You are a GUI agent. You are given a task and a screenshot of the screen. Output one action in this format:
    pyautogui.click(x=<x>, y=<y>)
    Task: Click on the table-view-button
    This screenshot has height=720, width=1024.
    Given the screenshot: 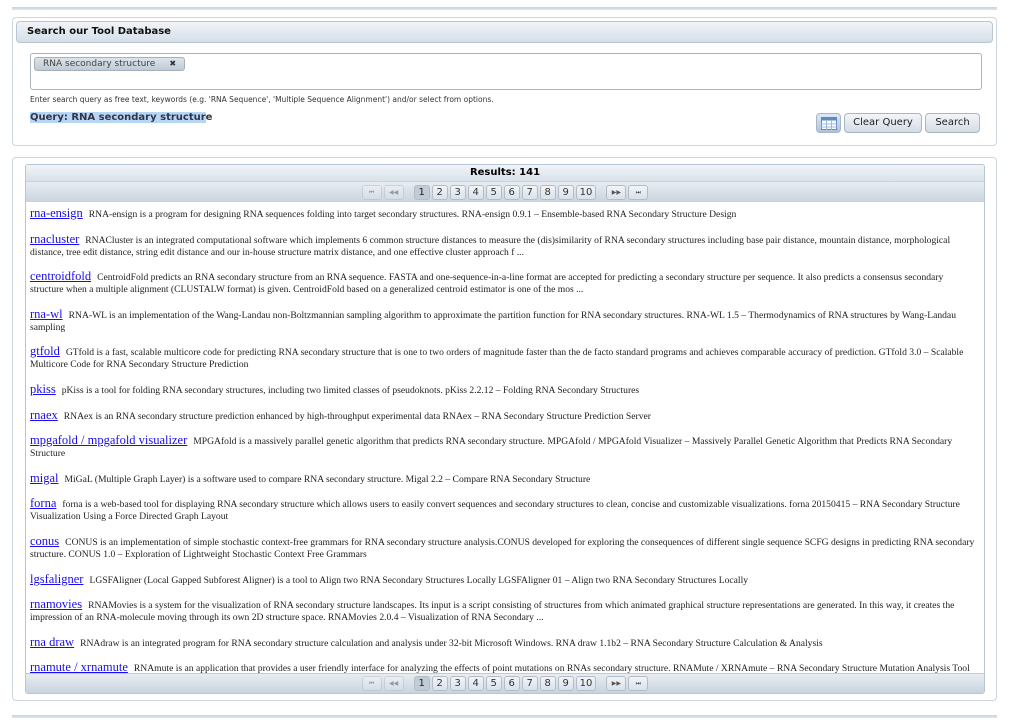 What is the action you would take?
    pyautogui.click(x=828, y=123)
    